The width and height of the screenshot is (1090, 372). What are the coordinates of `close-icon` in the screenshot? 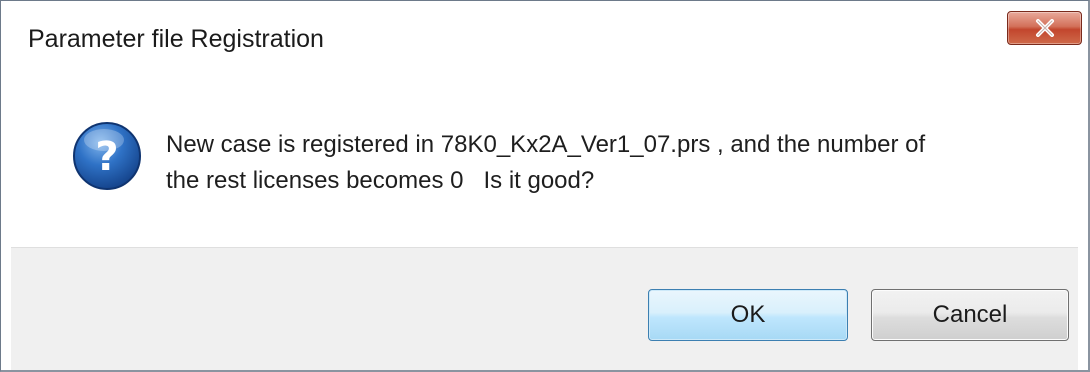 It's located at (1044, 28).